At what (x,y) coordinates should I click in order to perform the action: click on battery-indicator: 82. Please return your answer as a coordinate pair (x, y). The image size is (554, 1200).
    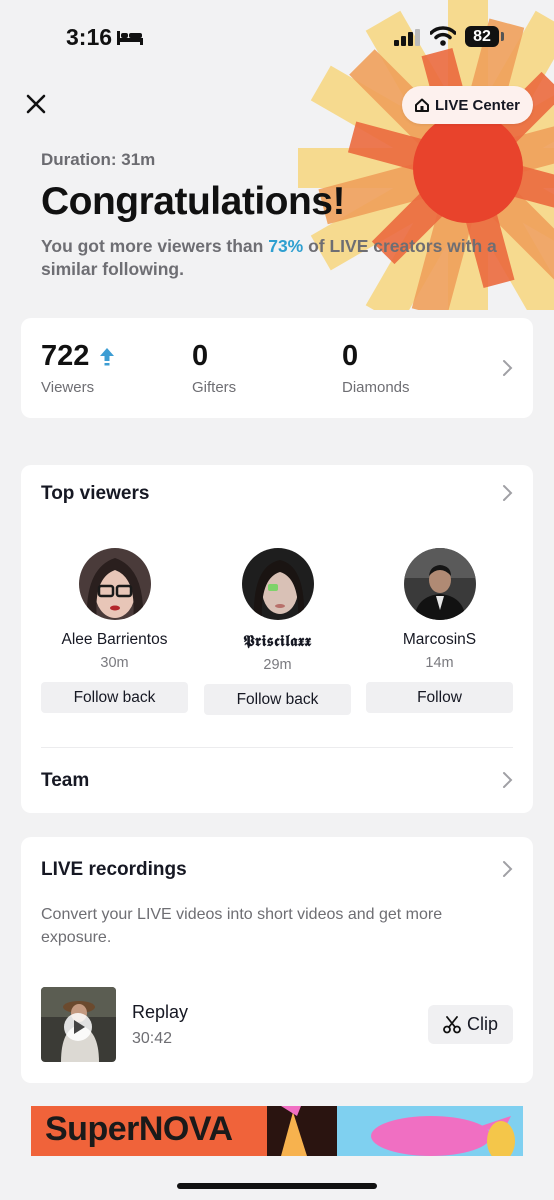
    Looking at the image, I should click on (482, 36).